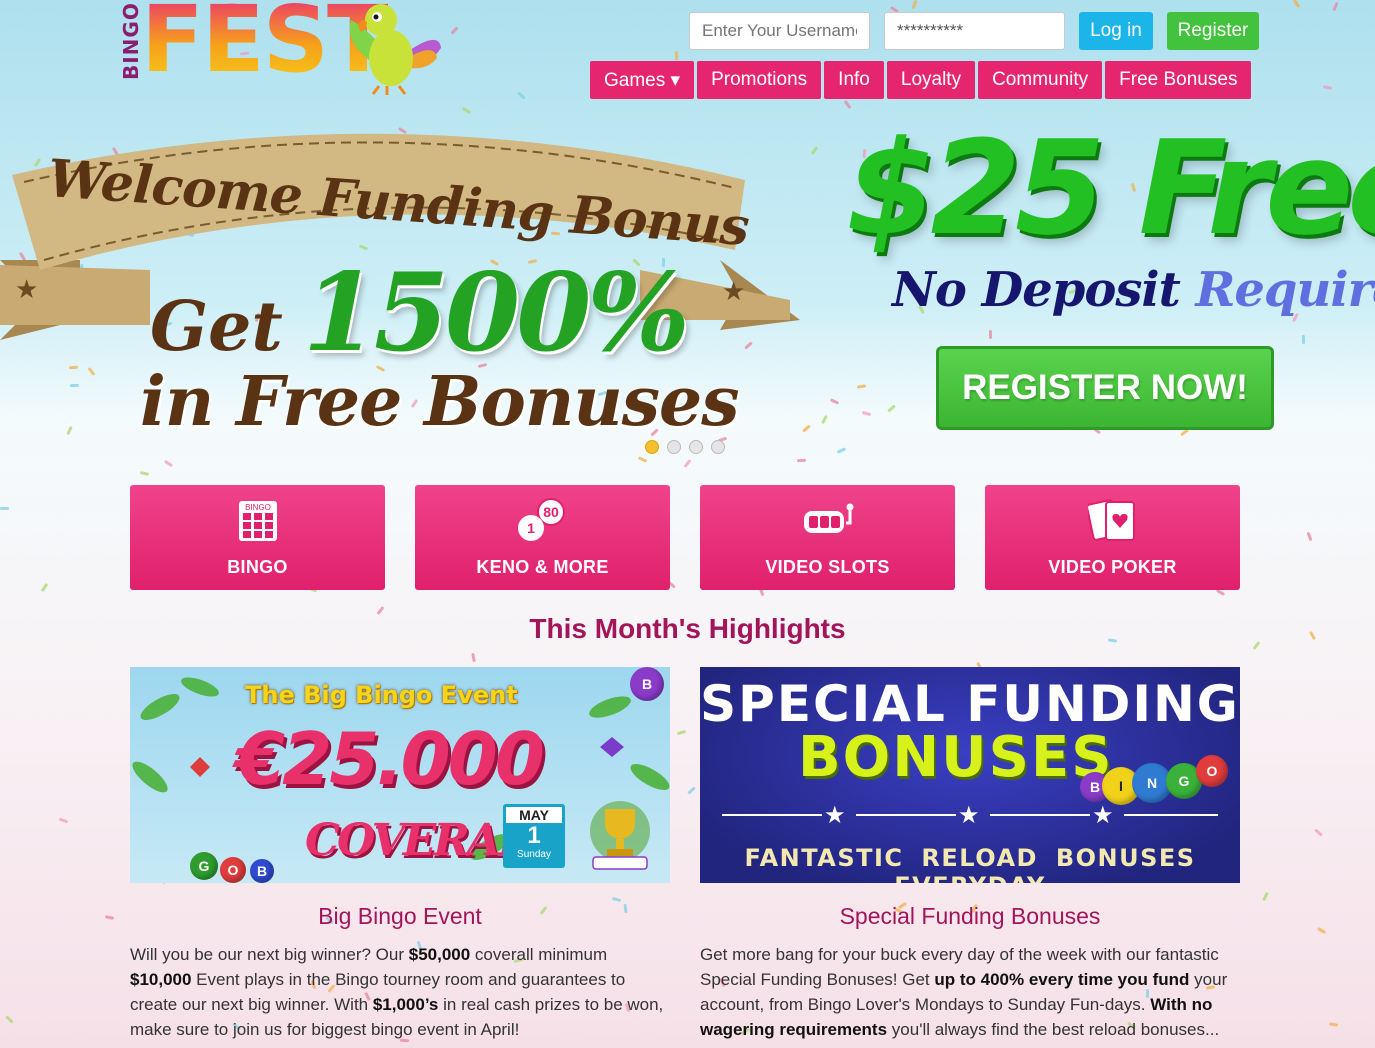  What do you see at coordinates (400, 916) in the screenshot?
I see `highlight-heading: Big Bingo Event` at bounding box center [400, 916].